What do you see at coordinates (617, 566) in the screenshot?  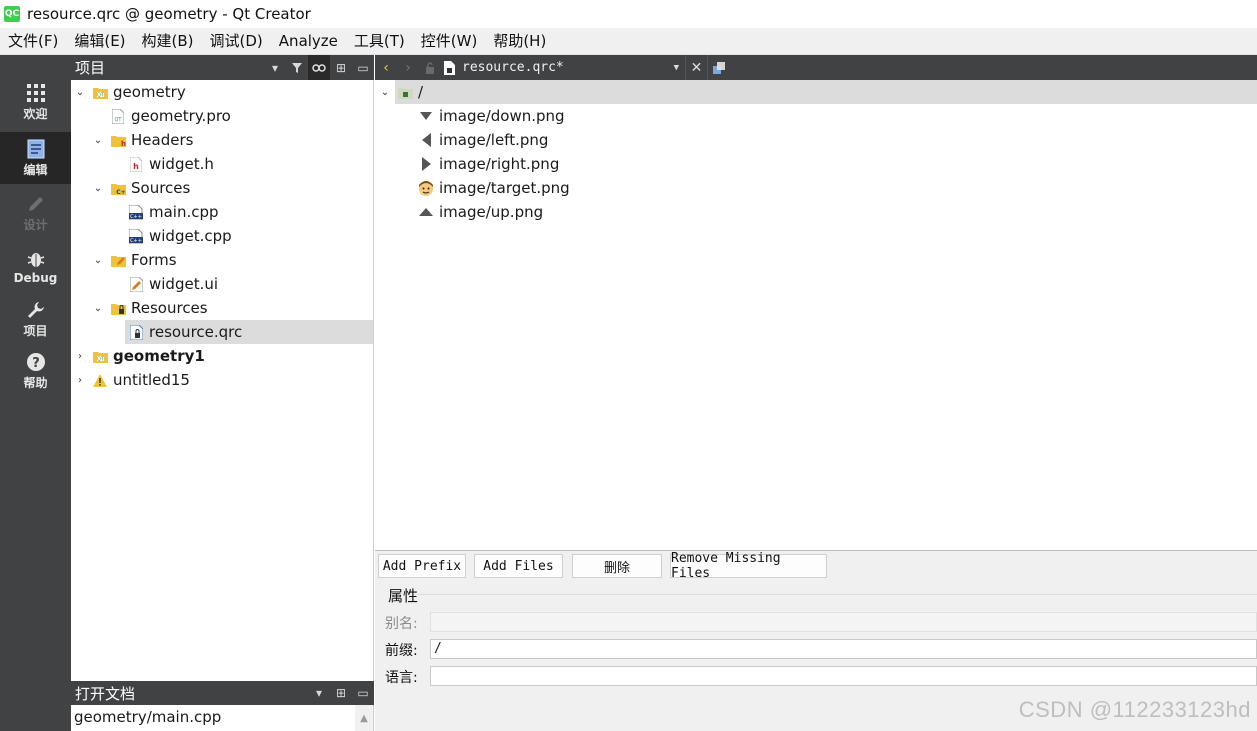 I see `delete-button: 删除` at bounding box center [617, 566].